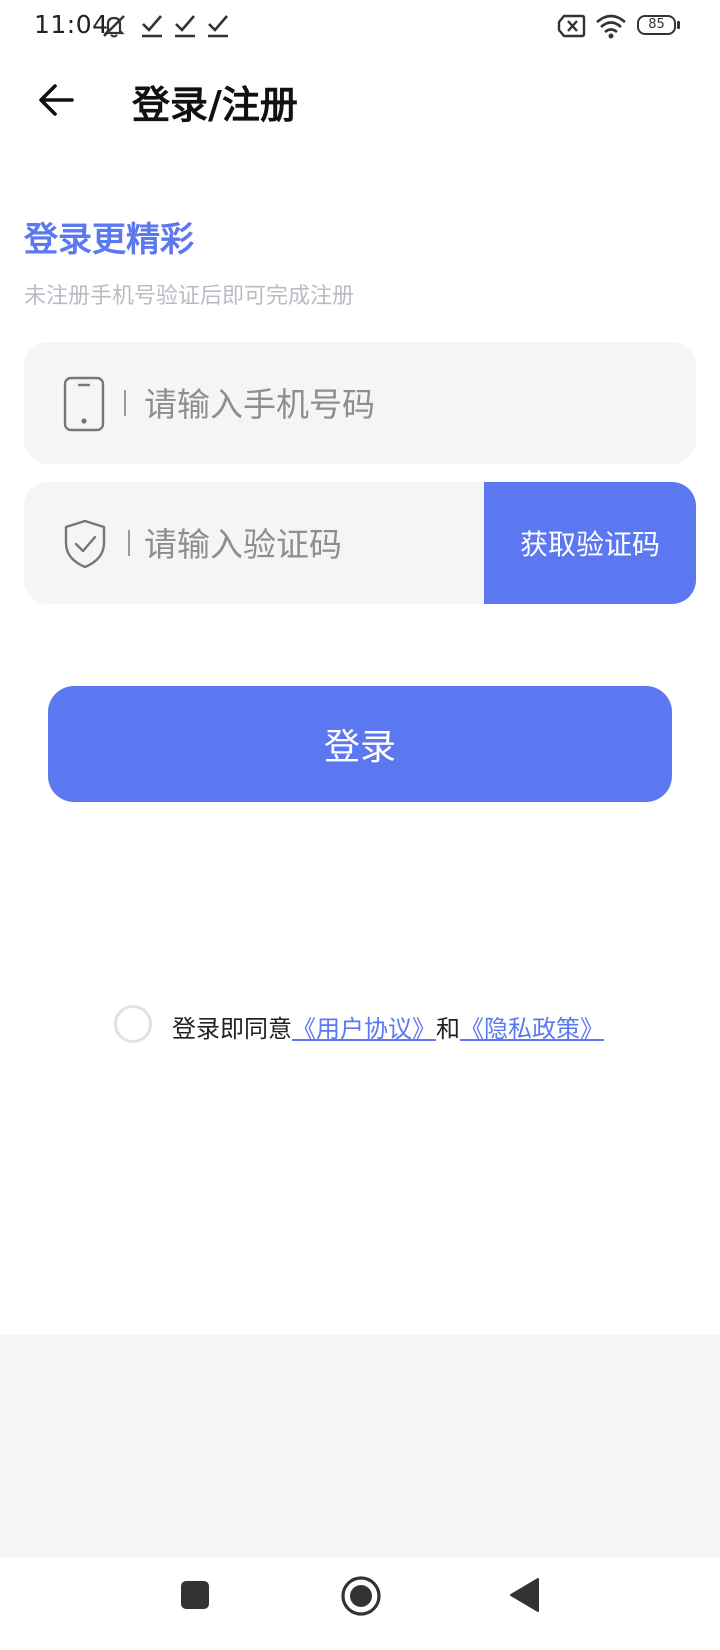 The height and width of the screenshot is (1650, 720). What do you see at coordinates (448, 1029) in the screenshot?
I see `agreement-connector: 和` at bounding box center [448, 1029].